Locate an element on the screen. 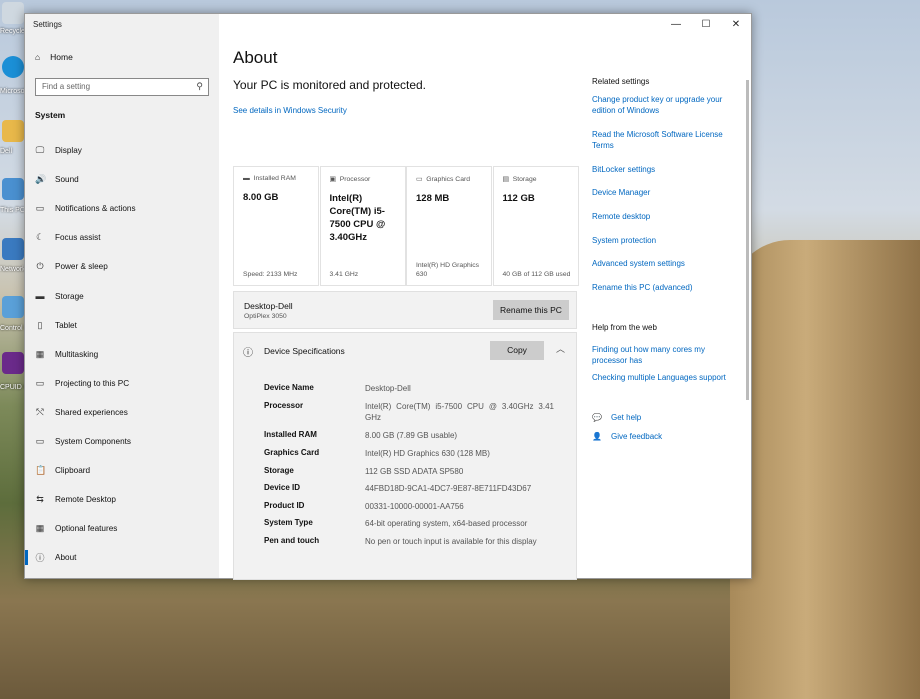  spec-value: 8.00 GB (7.89 GB usable) is located at coordinates (411, 435).